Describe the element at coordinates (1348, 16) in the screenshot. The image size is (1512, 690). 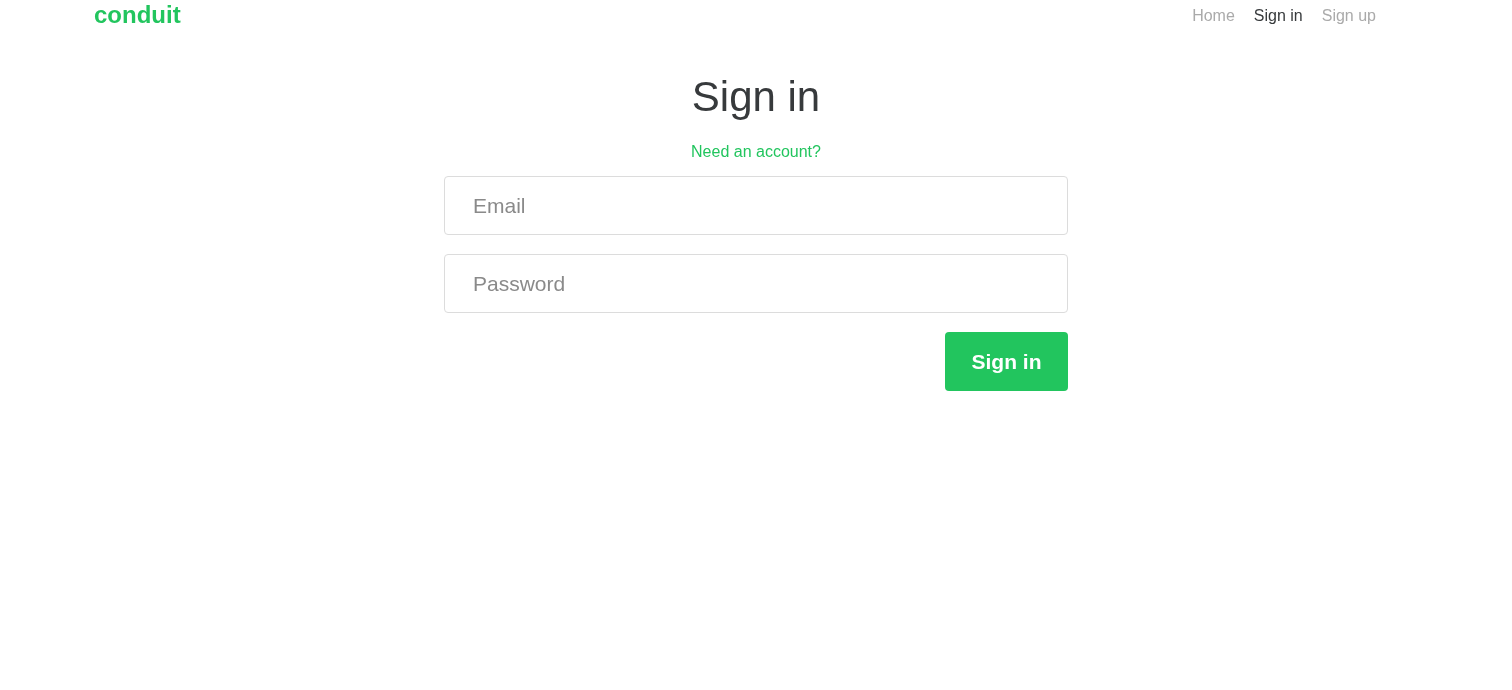
I see `nav-link: Sign up` at that location.